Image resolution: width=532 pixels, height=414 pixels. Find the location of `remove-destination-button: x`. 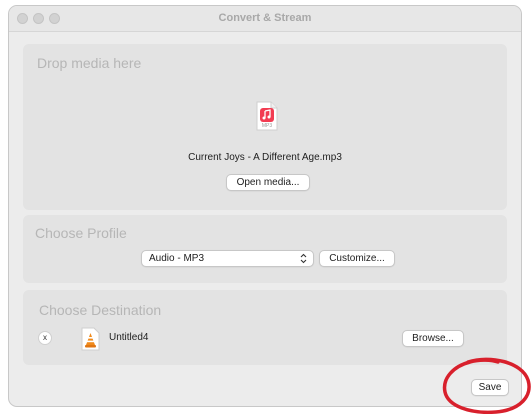

remove-destination-button: x is located at coordinates (45, 338).